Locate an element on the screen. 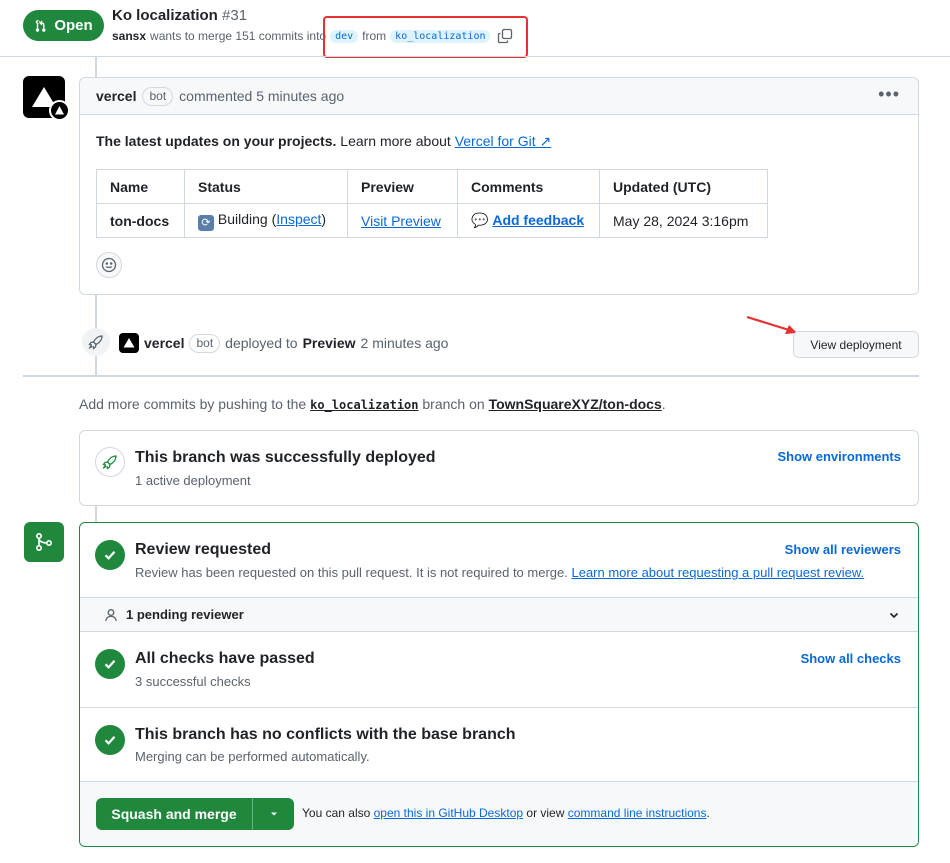 The height and width of the screenshot is (863, 950). building-icon: ⟳ is located at coordinates (206, 222).